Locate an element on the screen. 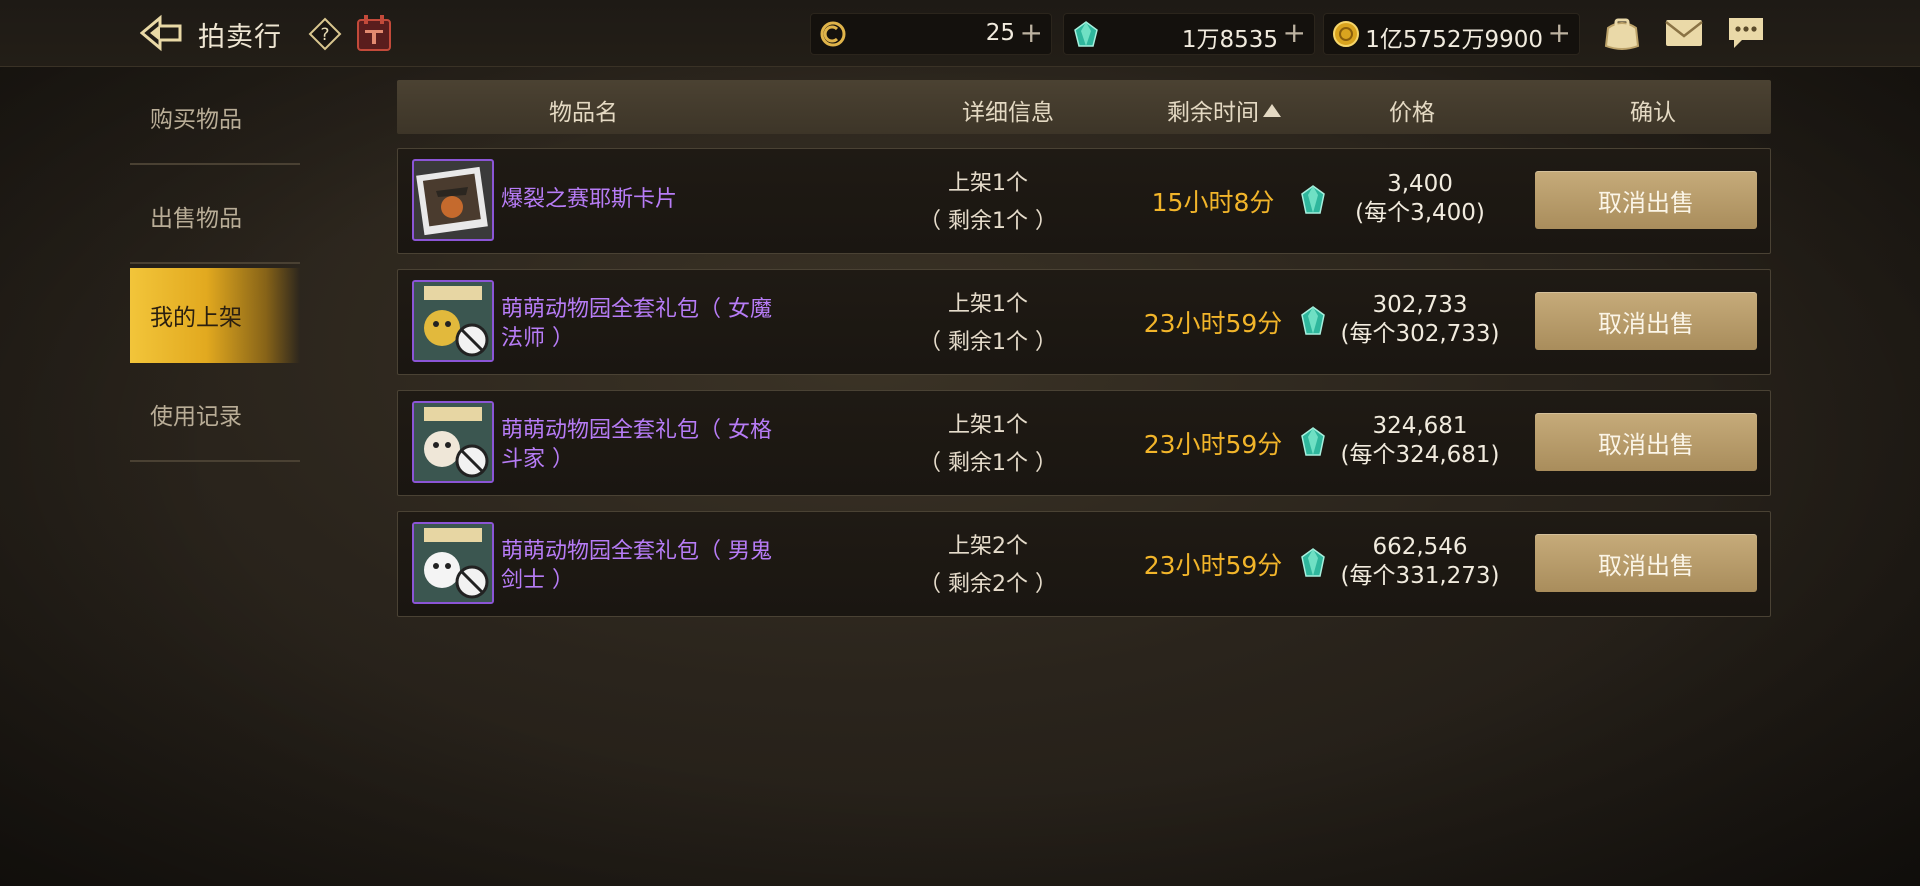 Image resolution: width=1920 pixels, height=886 pixels. currency-gem: 1万8535 + is located at coordinates (1189, 34).